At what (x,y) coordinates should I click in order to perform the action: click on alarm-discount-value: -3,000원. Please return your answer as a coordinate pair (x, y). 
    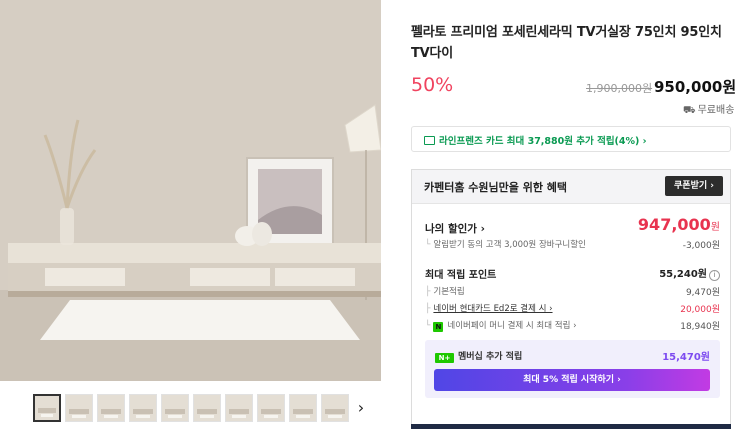
    Looking at the image, I should click on (701, 246).